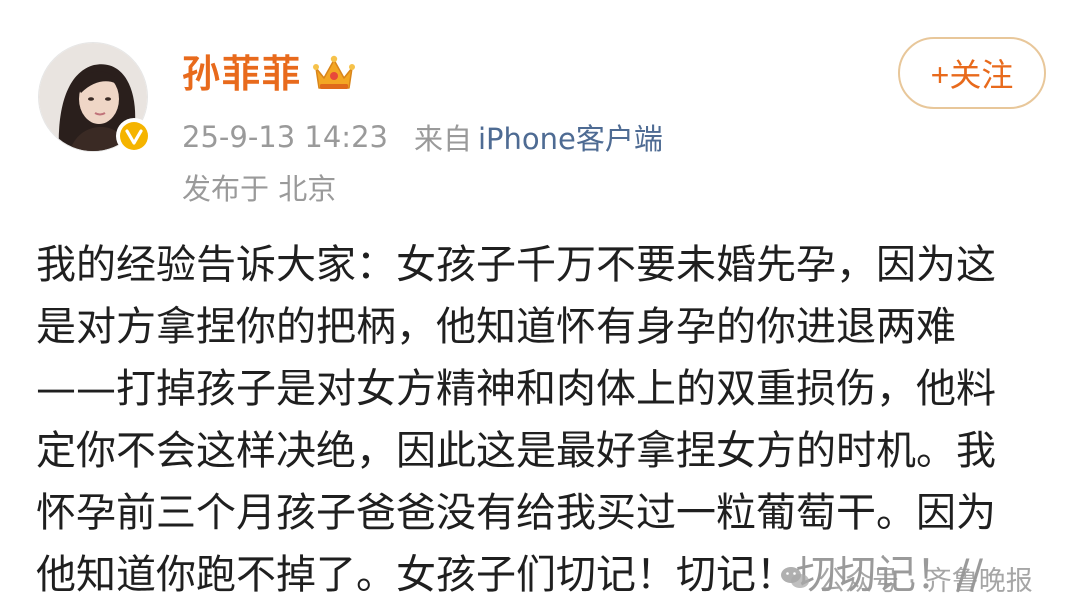 This screenshot has width=1080, height=615. Describe the element at coordinates (516, 389) in the screenshot. I see `post-text-line: ——打掉孩子是对女方精神和肉体上的双重损伤，他料` at that location.